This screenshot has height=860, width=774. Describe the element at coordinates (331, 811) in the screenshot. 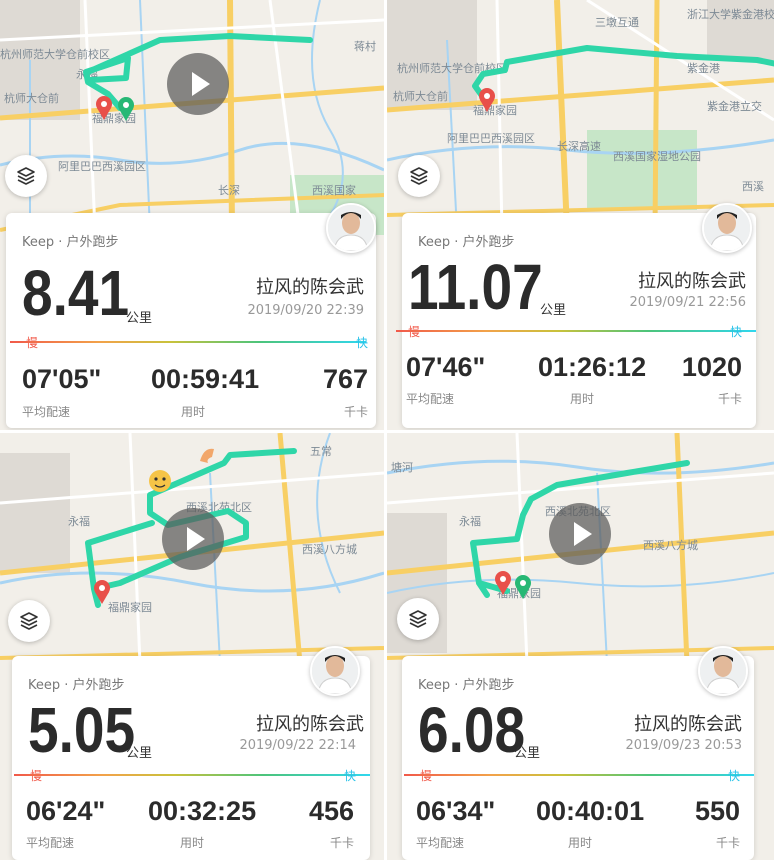

I see `calories-value: 456` at that location.